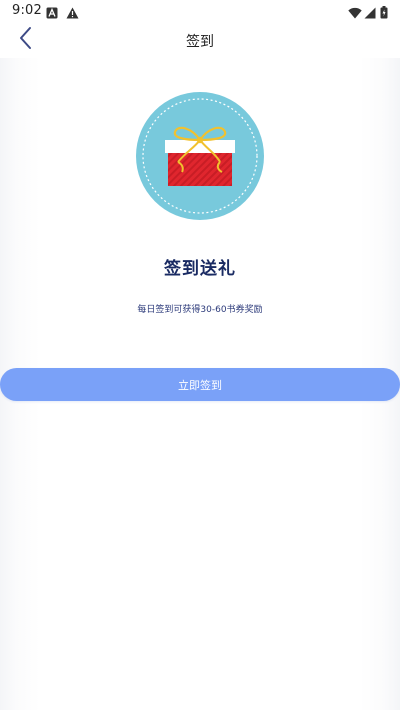  I want to click on page-title: 签到, so click(200, 42).